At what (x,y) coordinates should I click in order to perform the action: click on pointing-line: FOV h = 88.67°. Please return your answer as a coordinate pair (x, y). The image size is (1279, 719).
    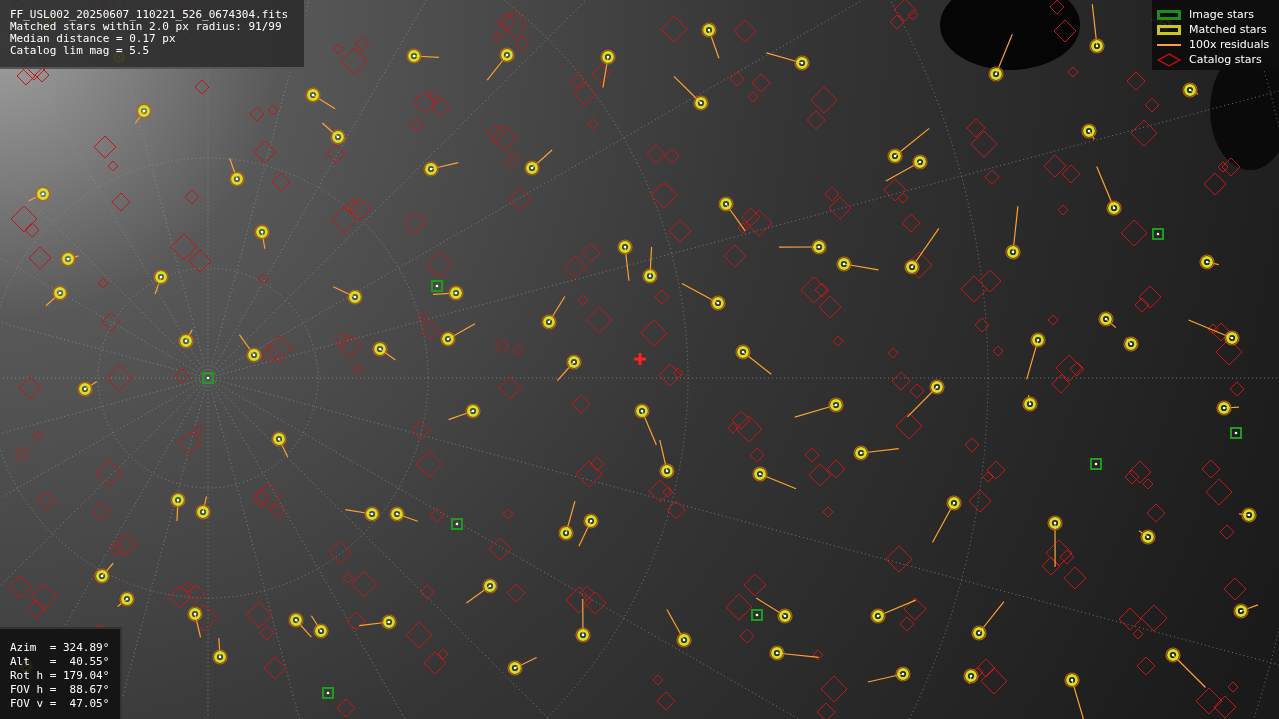
    Looking at the image, I should click on (60, 690).